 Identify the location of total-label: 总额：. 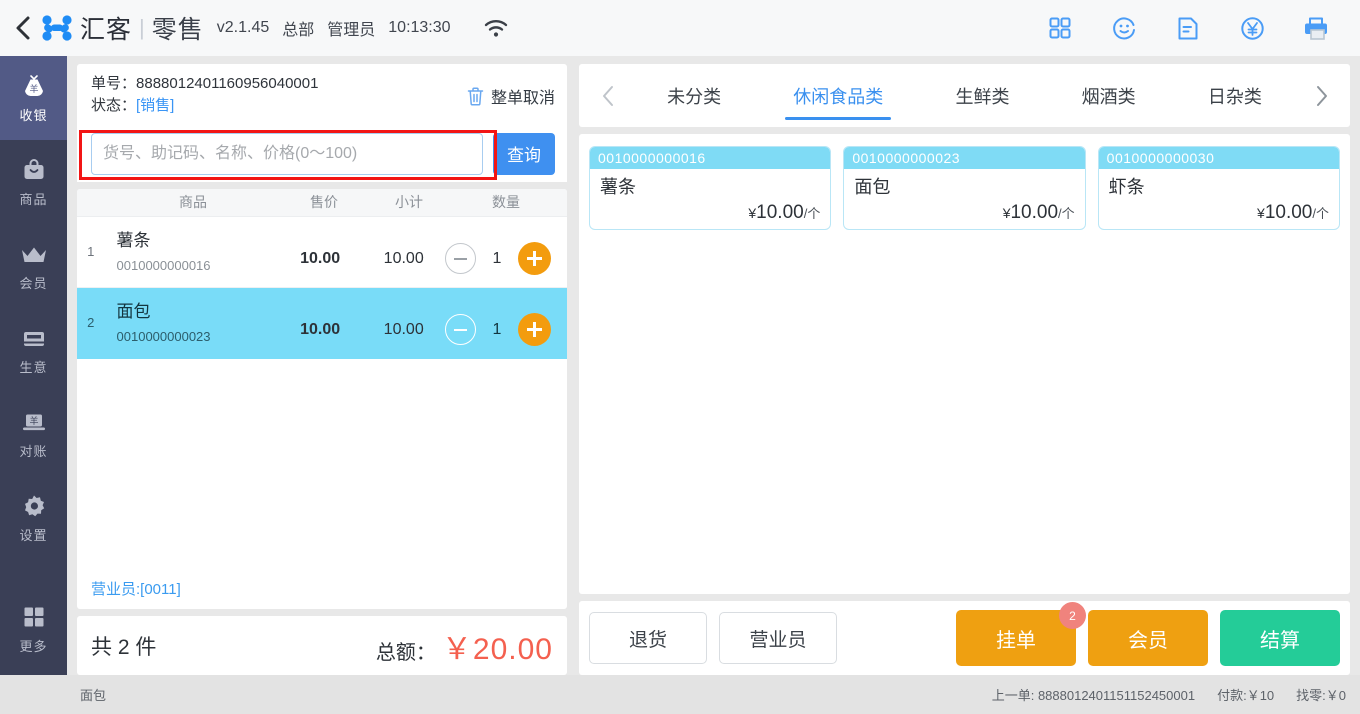
(405, 652).